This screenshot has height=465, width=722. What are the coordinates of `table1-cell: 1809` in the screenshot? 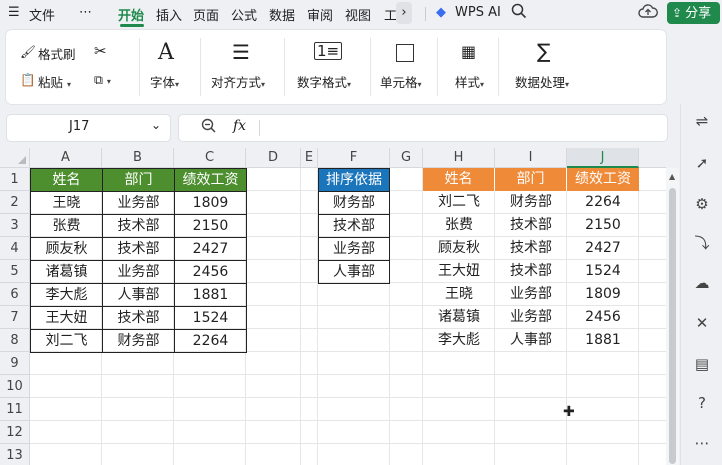 It's located at (210, 203).